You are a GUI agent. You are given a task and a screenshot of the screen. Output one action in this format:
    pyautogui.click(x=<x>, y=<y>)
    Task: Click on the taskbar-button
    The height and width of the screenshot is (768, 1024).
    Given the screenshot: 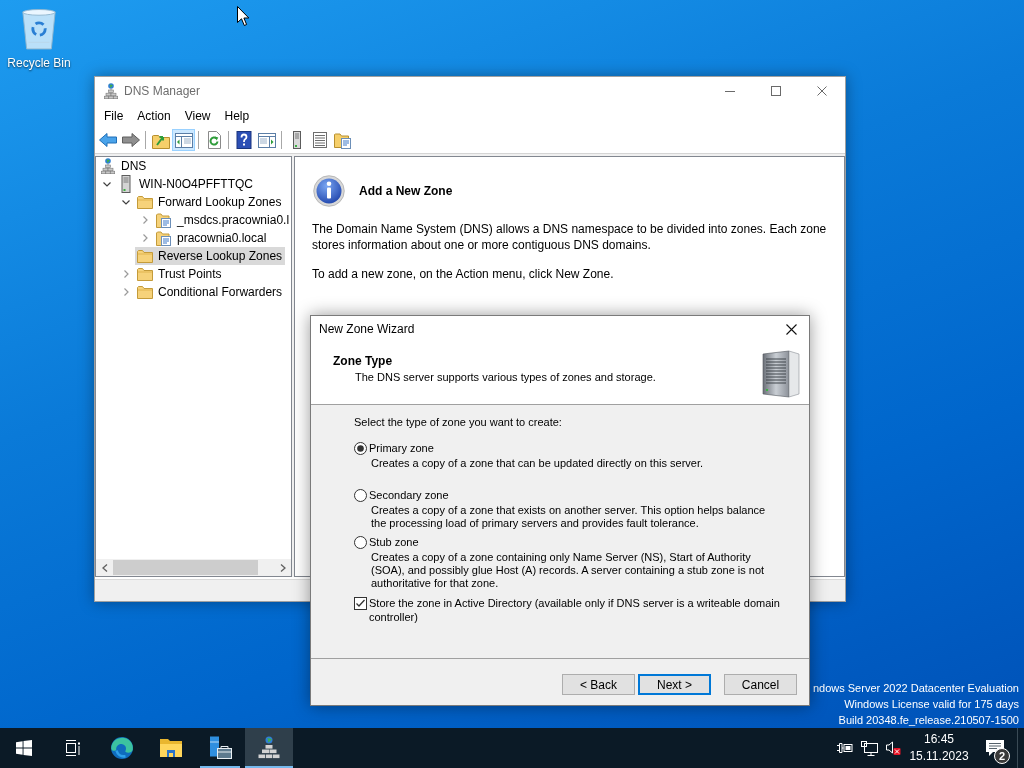 What is the action you would take?
    pyautogui.click(x=269, y=748)
    